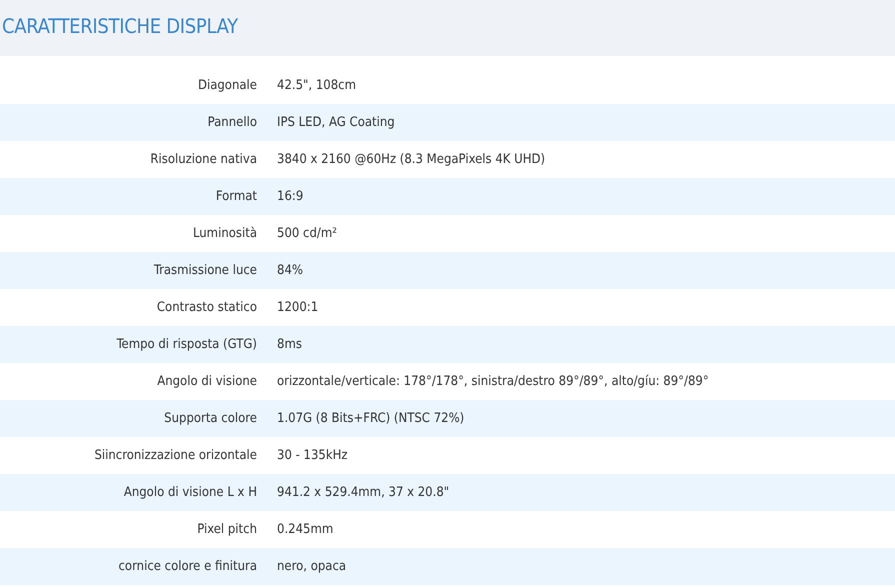 This screenshot has height=587, width=895. I want to click on spec-value: 500 cd/m², so click(307, 233).